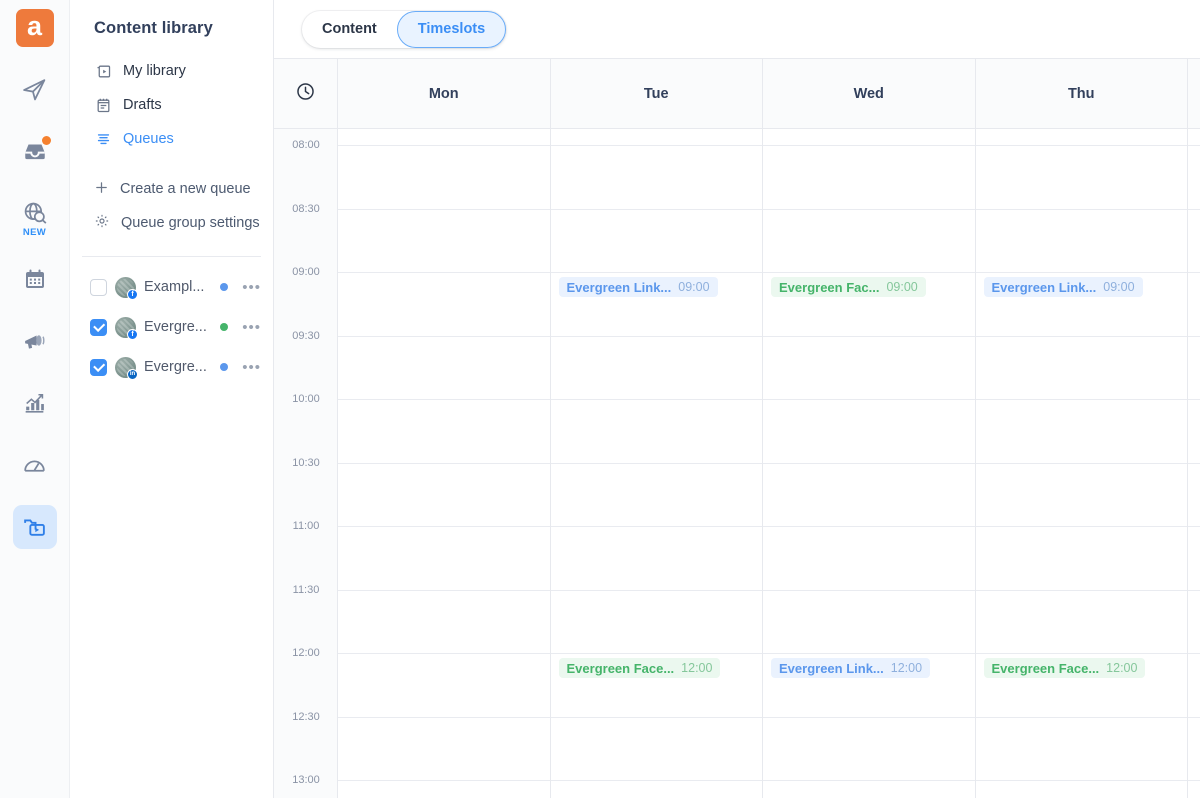 Image resolution: width=1200 pixels, height=798 pixels. I want to click on globe-search-icon, so click(35, 213).